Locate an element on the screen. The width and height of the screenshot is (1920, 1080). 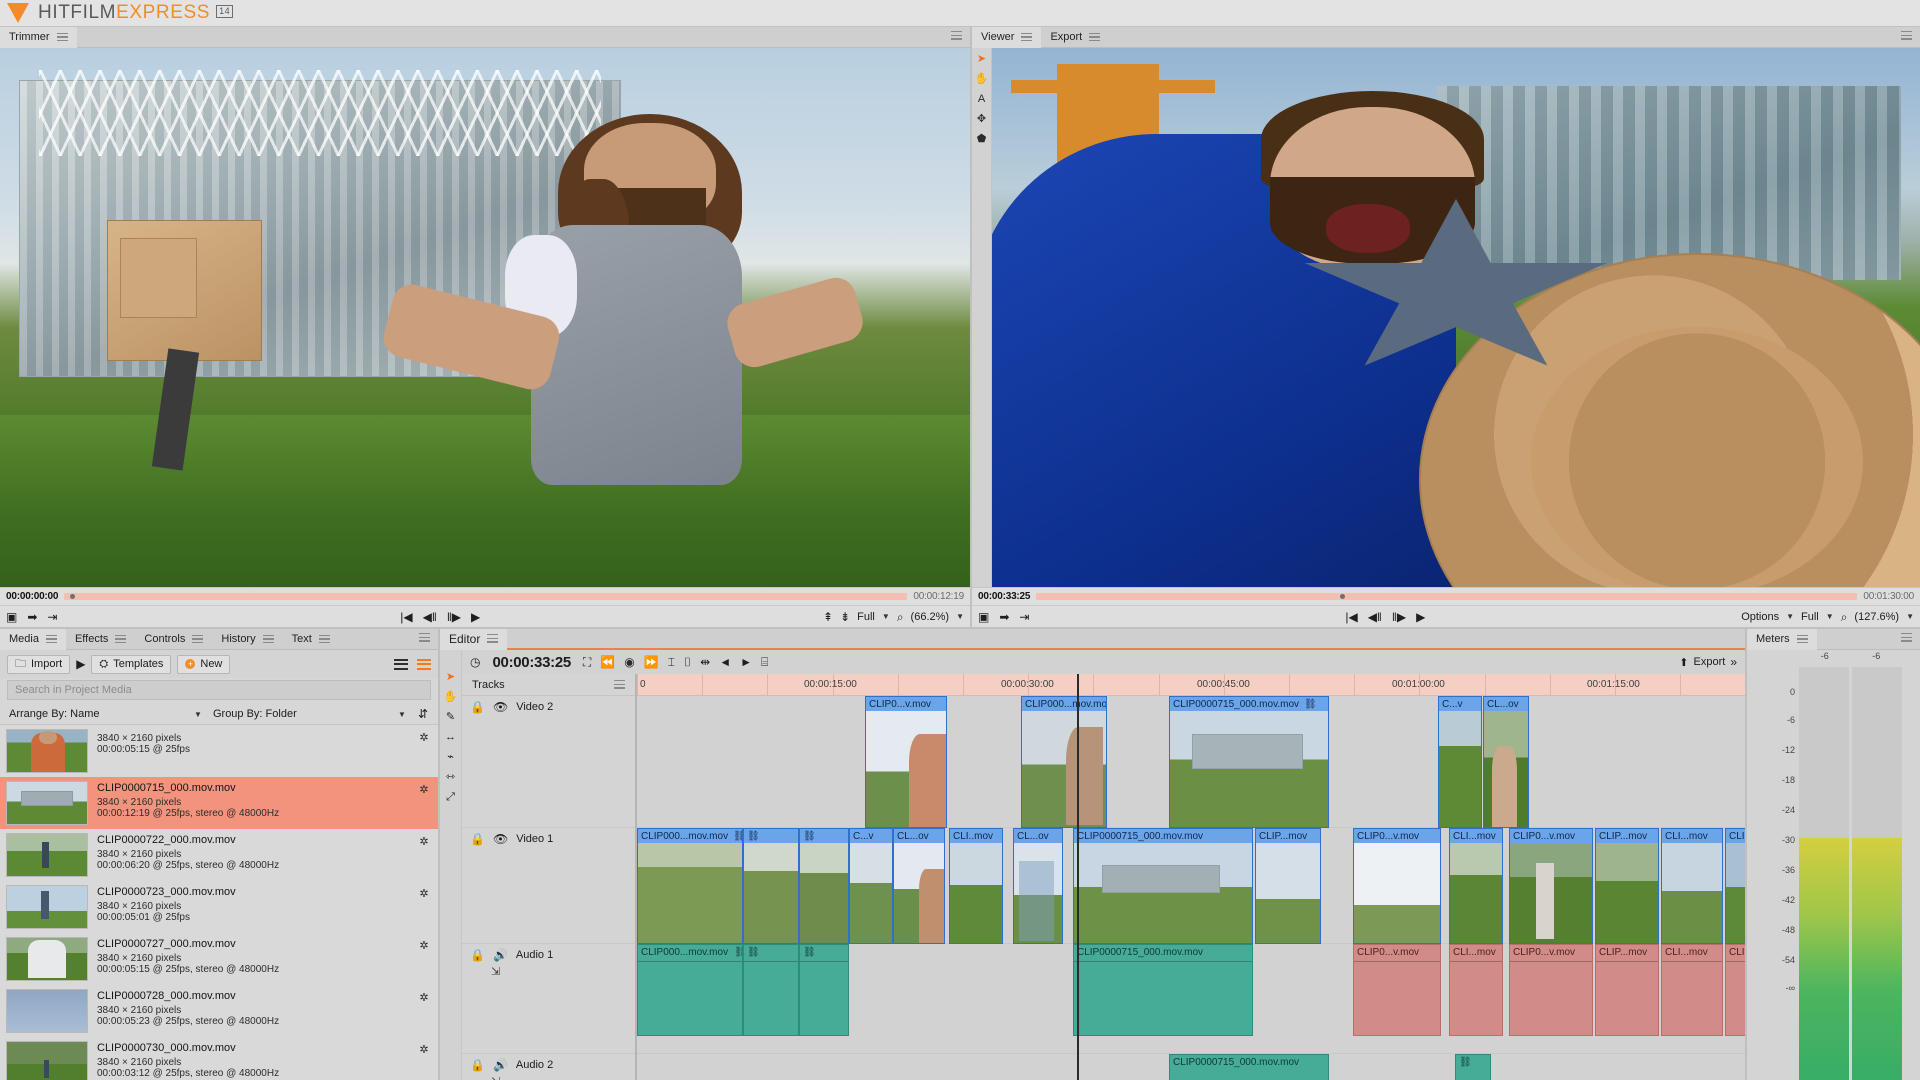
tab-trimmer: Trimmer is located at coordinates (38, 37).